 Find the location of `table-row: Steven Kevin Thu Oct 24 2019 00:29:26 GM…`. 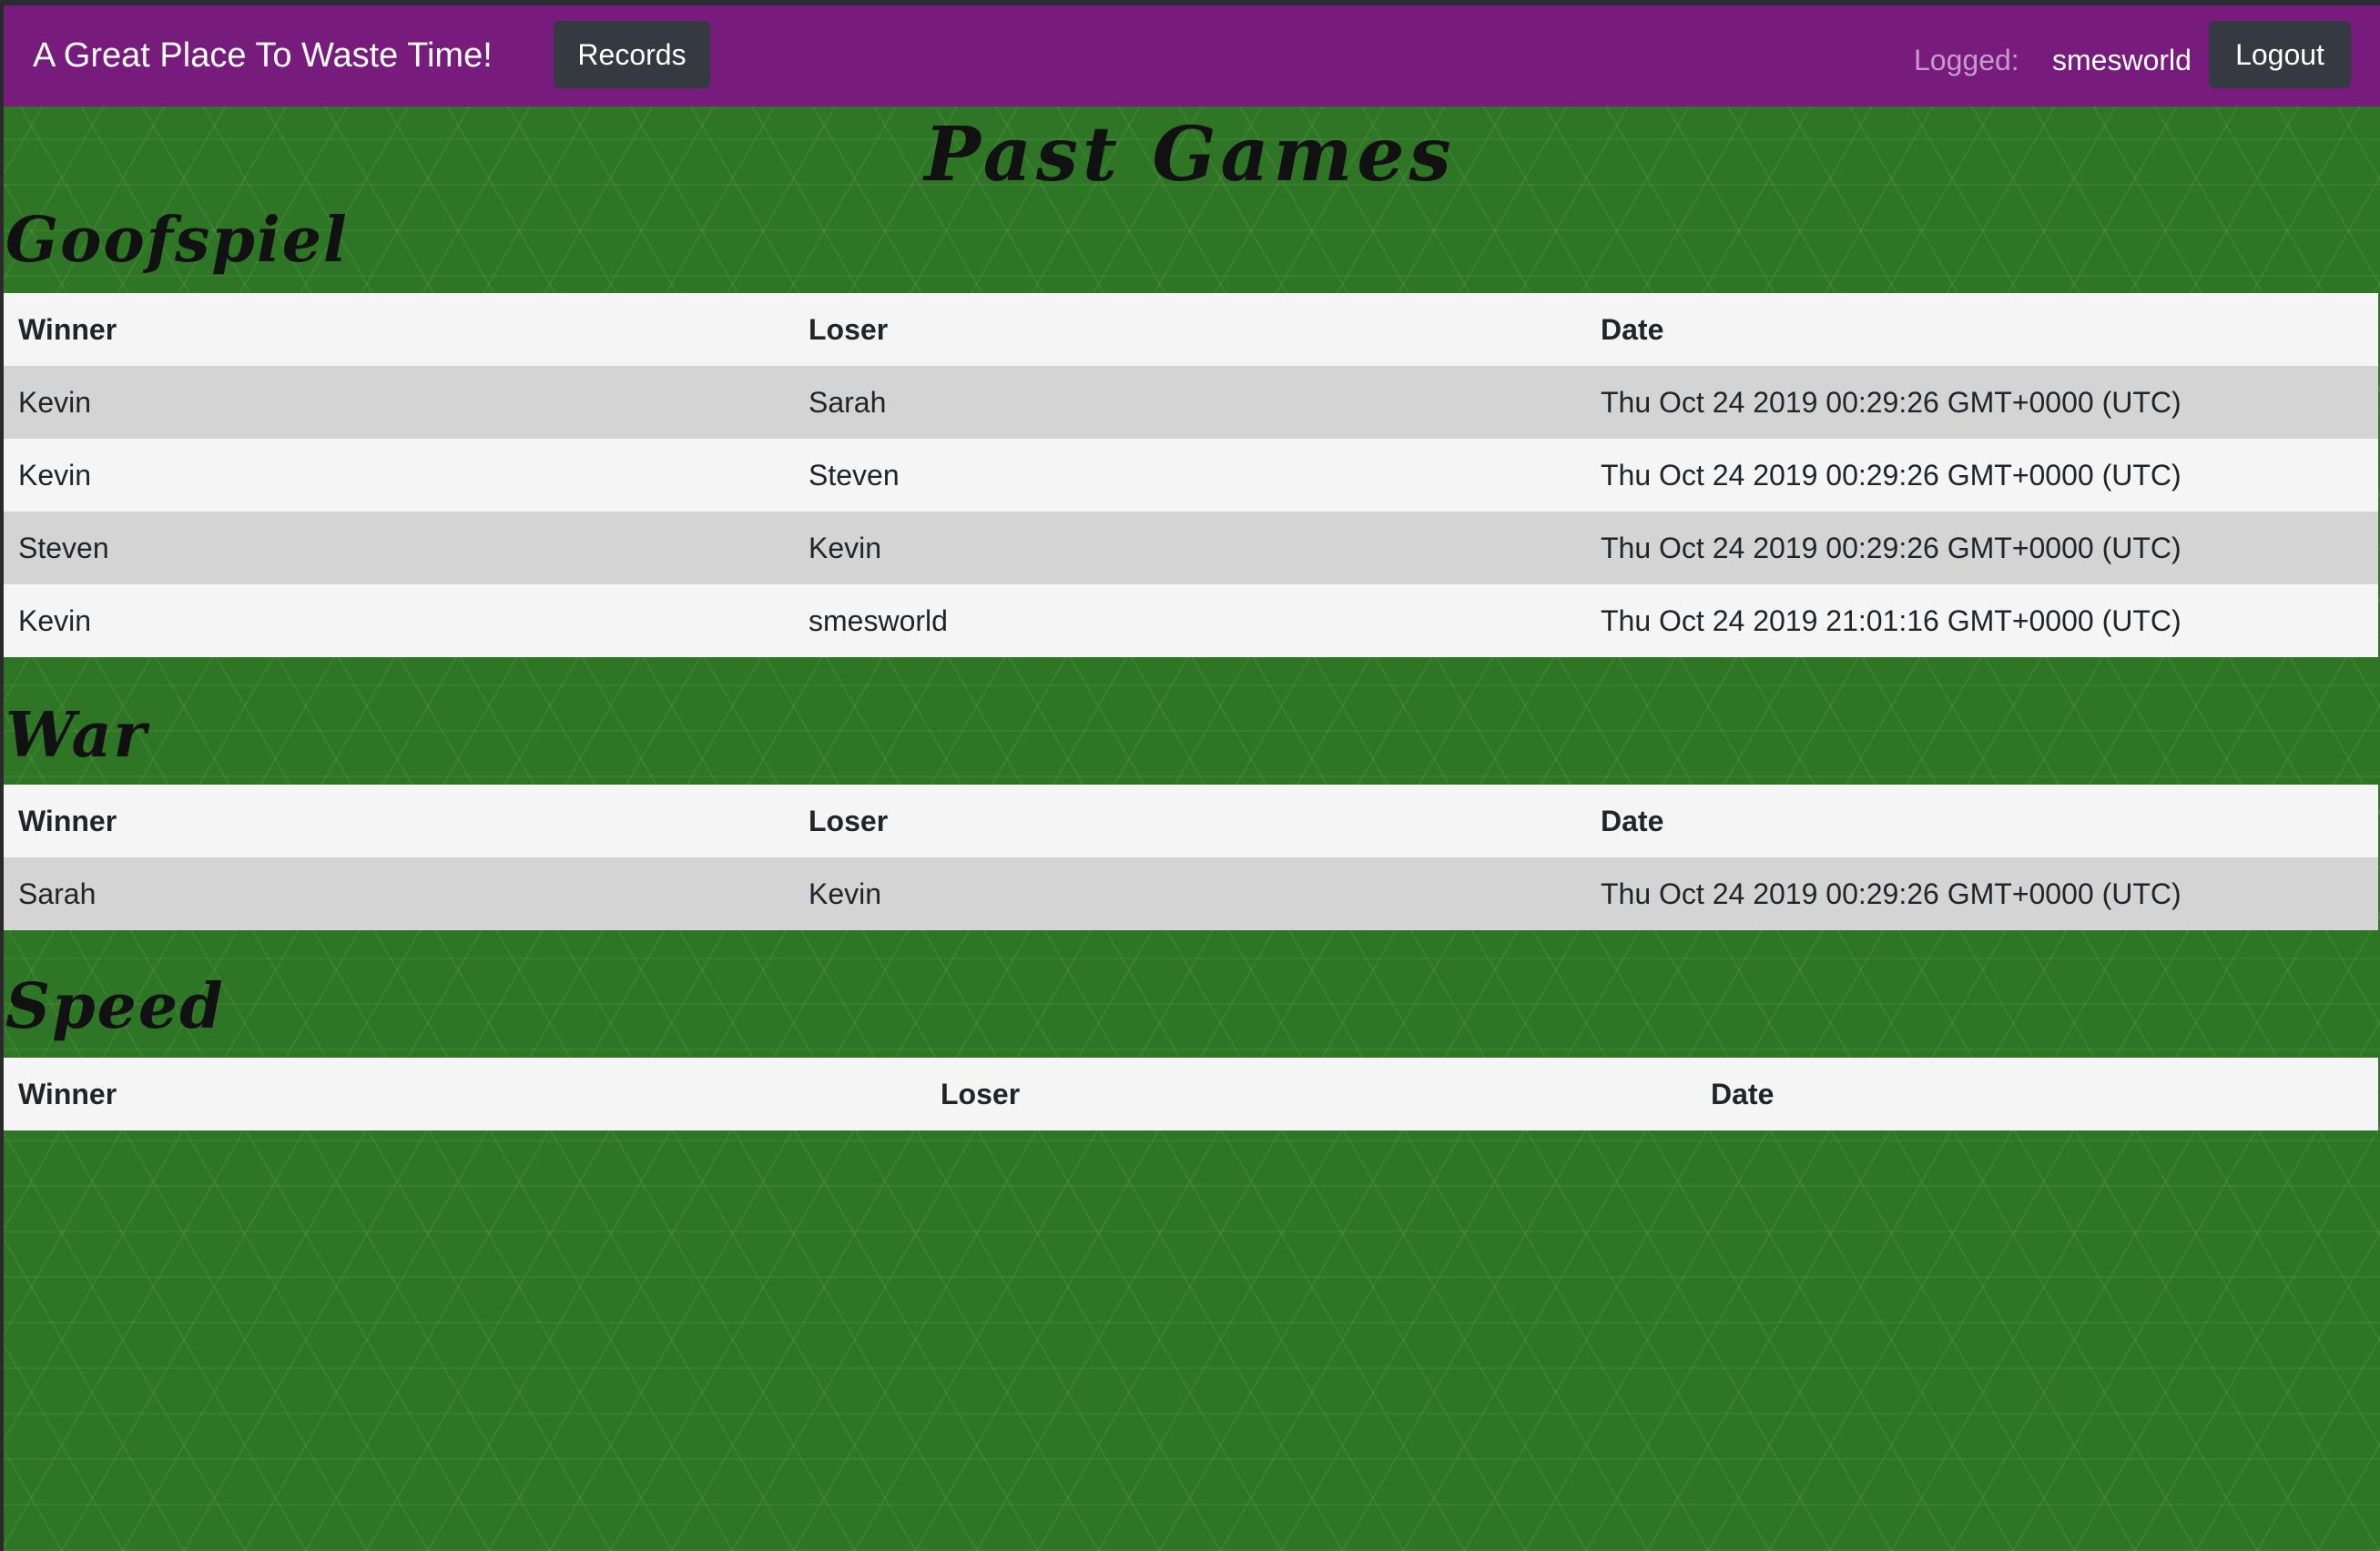

table-row: Steven Kevin Thu Oct 24 2019 00:29:26 GM… is located at coordinates (1191, 548).